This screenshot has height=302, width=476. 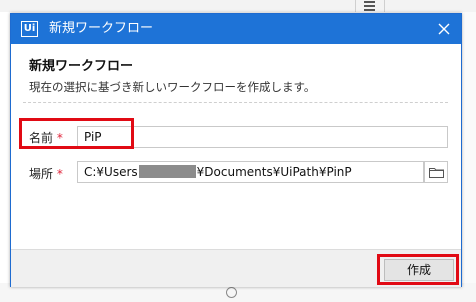 What do you see at coordinates (81, 66) in the screenshot?
I see `dialog-heading: 新規ワークフロー` at bounding box center [81, 66].